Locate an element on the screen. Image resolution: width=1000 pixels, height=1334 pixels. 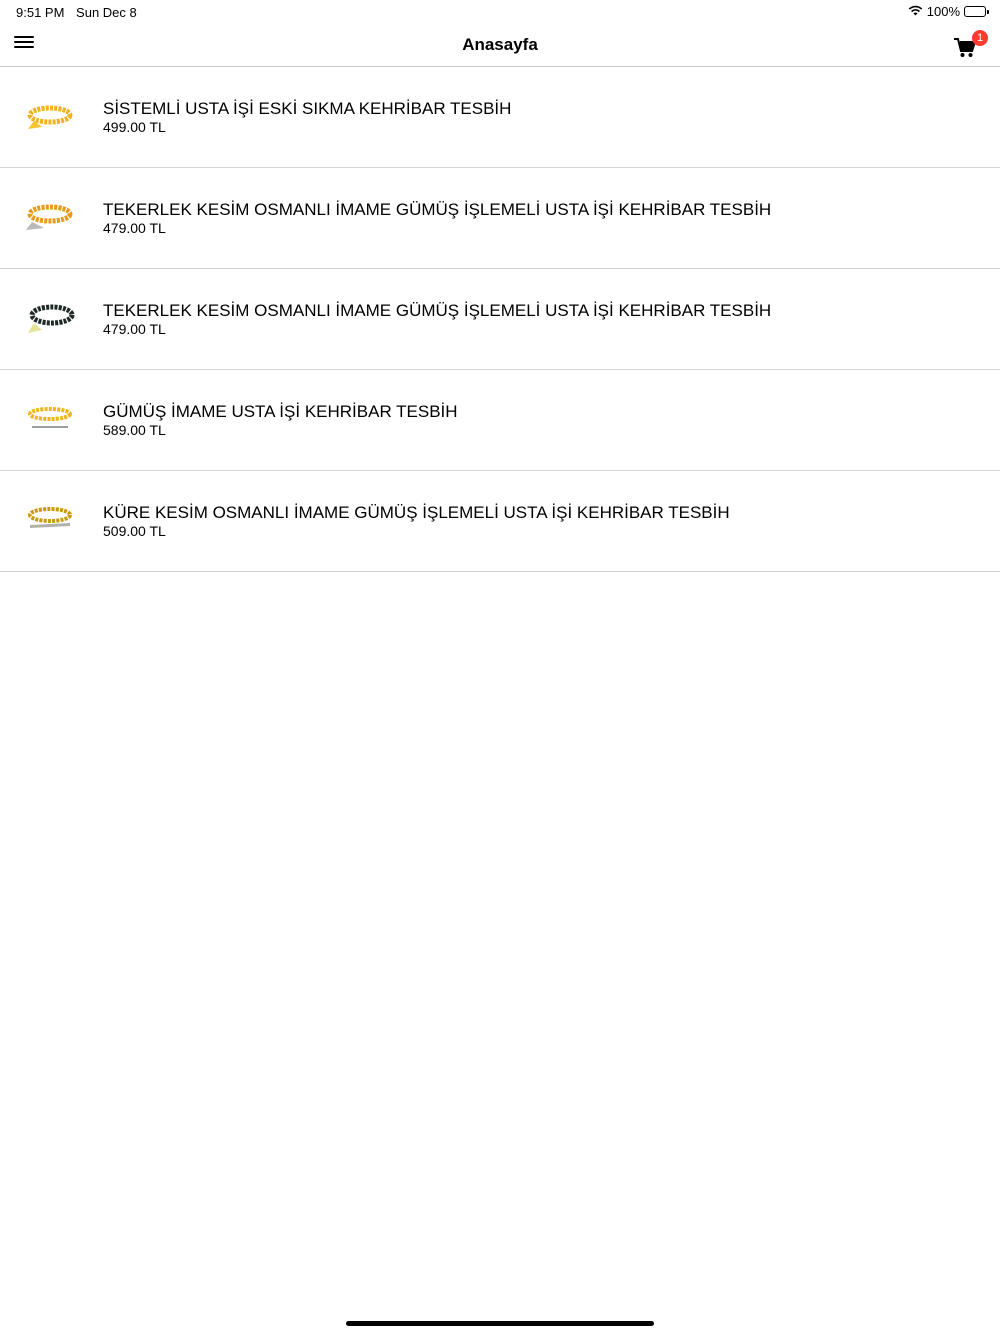
cart-count-badge: 1 is located at coordinates (980, 38).